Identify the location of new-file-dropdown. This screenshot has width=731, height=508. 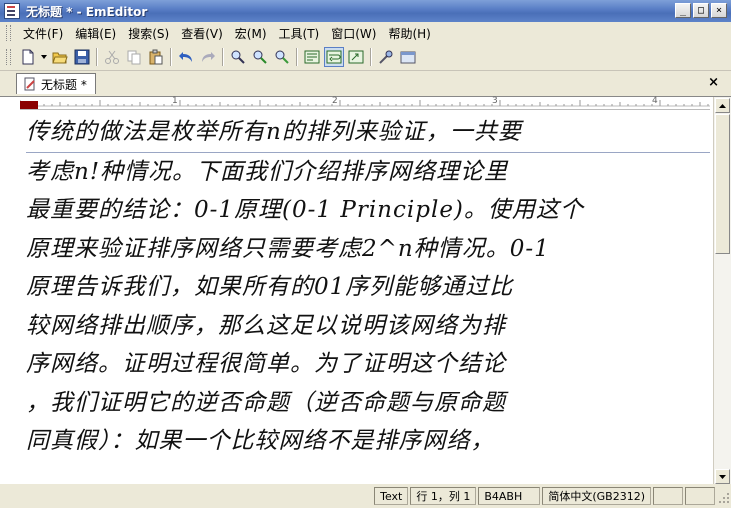
(44, 57).